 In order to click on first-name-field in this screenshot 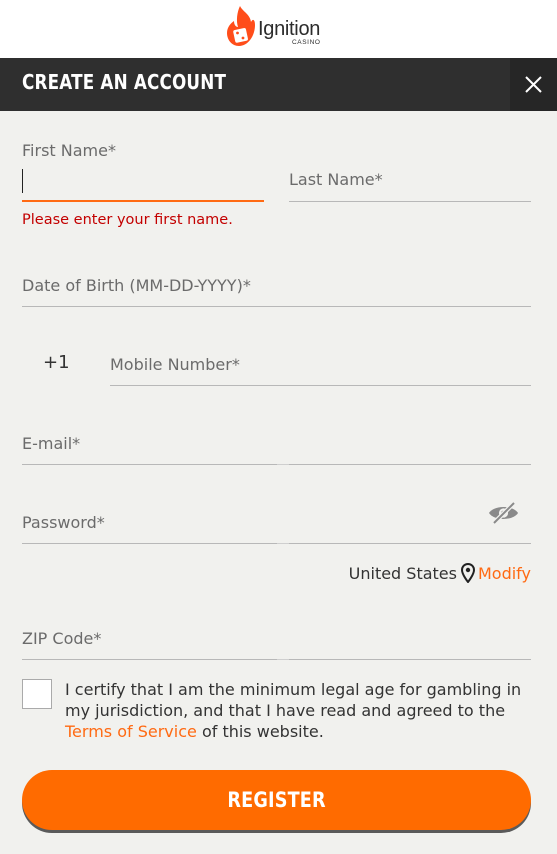, I will do `click(143, 184)`.